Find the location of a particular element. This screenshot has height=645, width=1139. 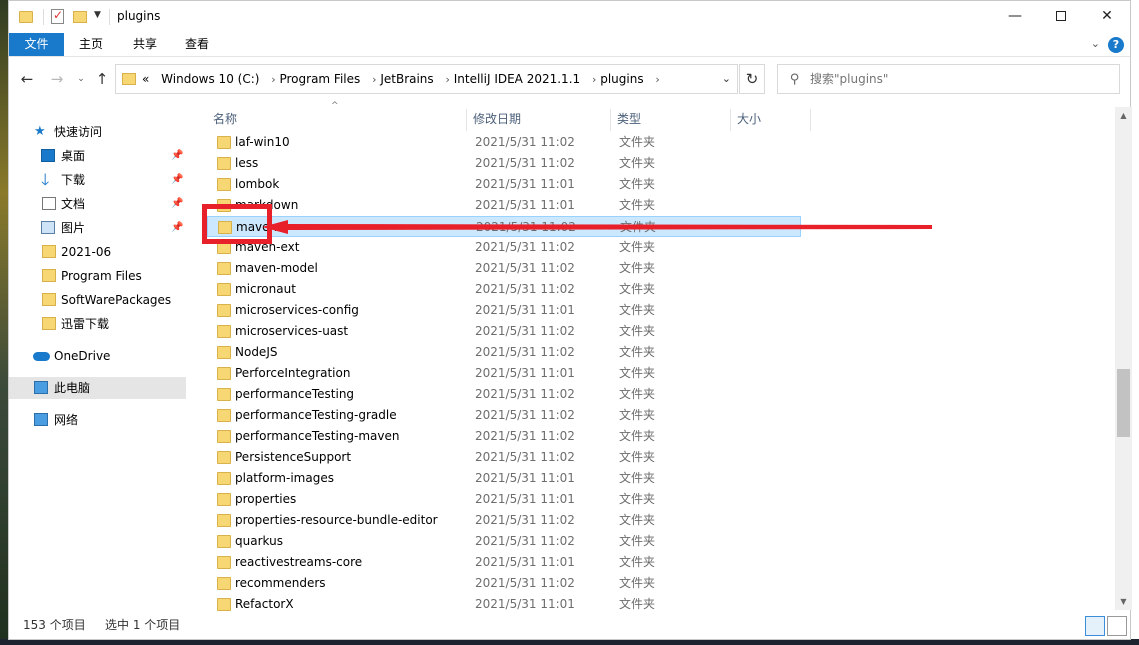

minimize-button: — is located at coordinates (1015, 16).